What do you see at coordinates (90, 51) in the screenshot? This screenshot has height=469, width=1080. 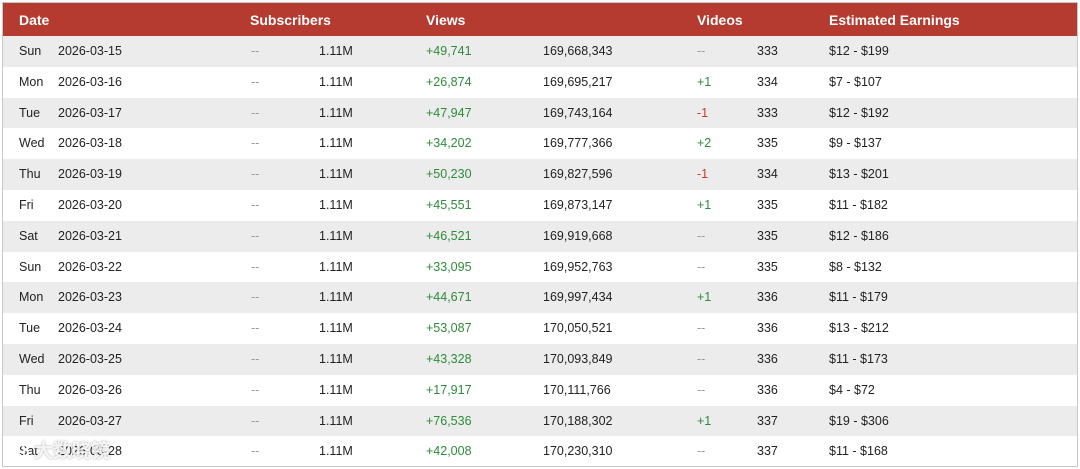 I see `cell-date: 2026-03-15` at bounding box center [90, 51].